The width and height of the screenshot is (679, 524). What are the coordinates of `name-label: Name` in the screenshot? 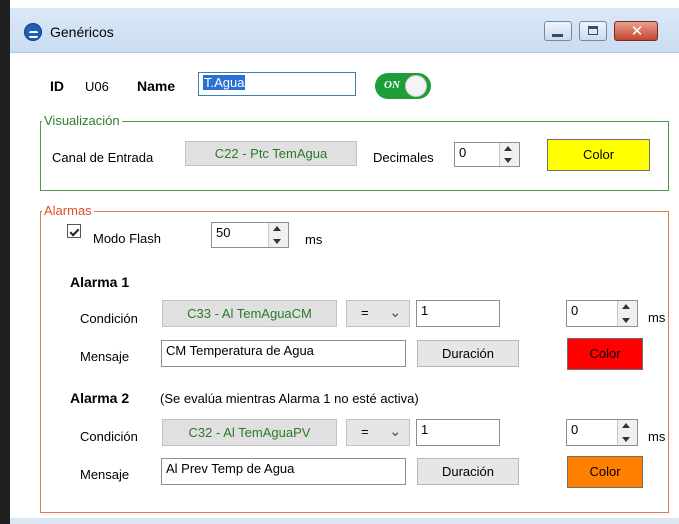 It's located at (156, 86).